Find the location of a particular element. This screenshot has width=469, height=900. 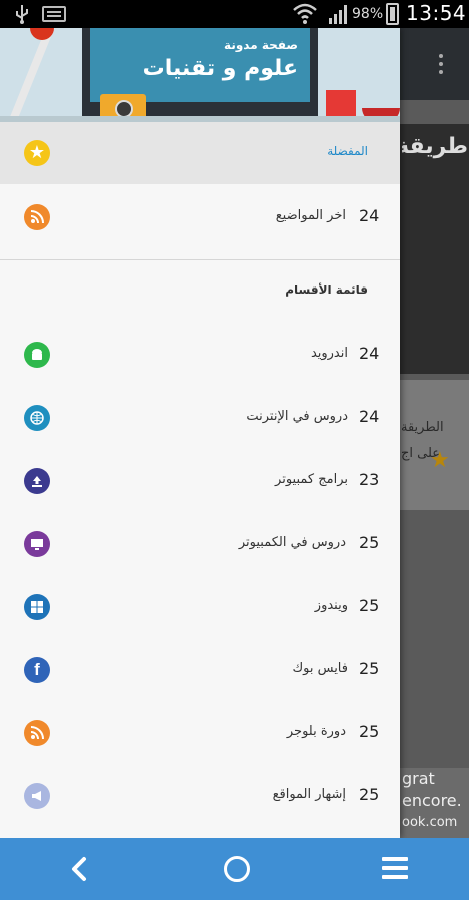

drawer-item-internet: دروس في الإنترنت 24 is located at coordinates (200, 418).